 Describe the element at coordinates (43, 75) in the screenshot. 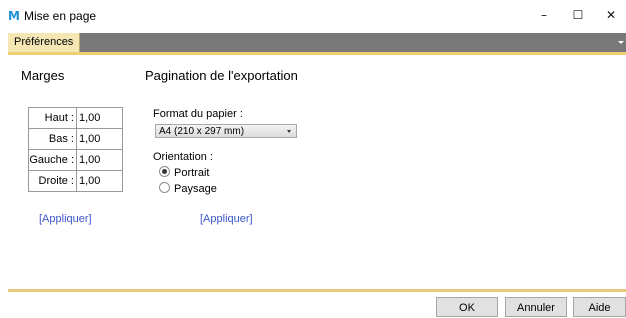

I see `margins-heading: Marges` at that location.